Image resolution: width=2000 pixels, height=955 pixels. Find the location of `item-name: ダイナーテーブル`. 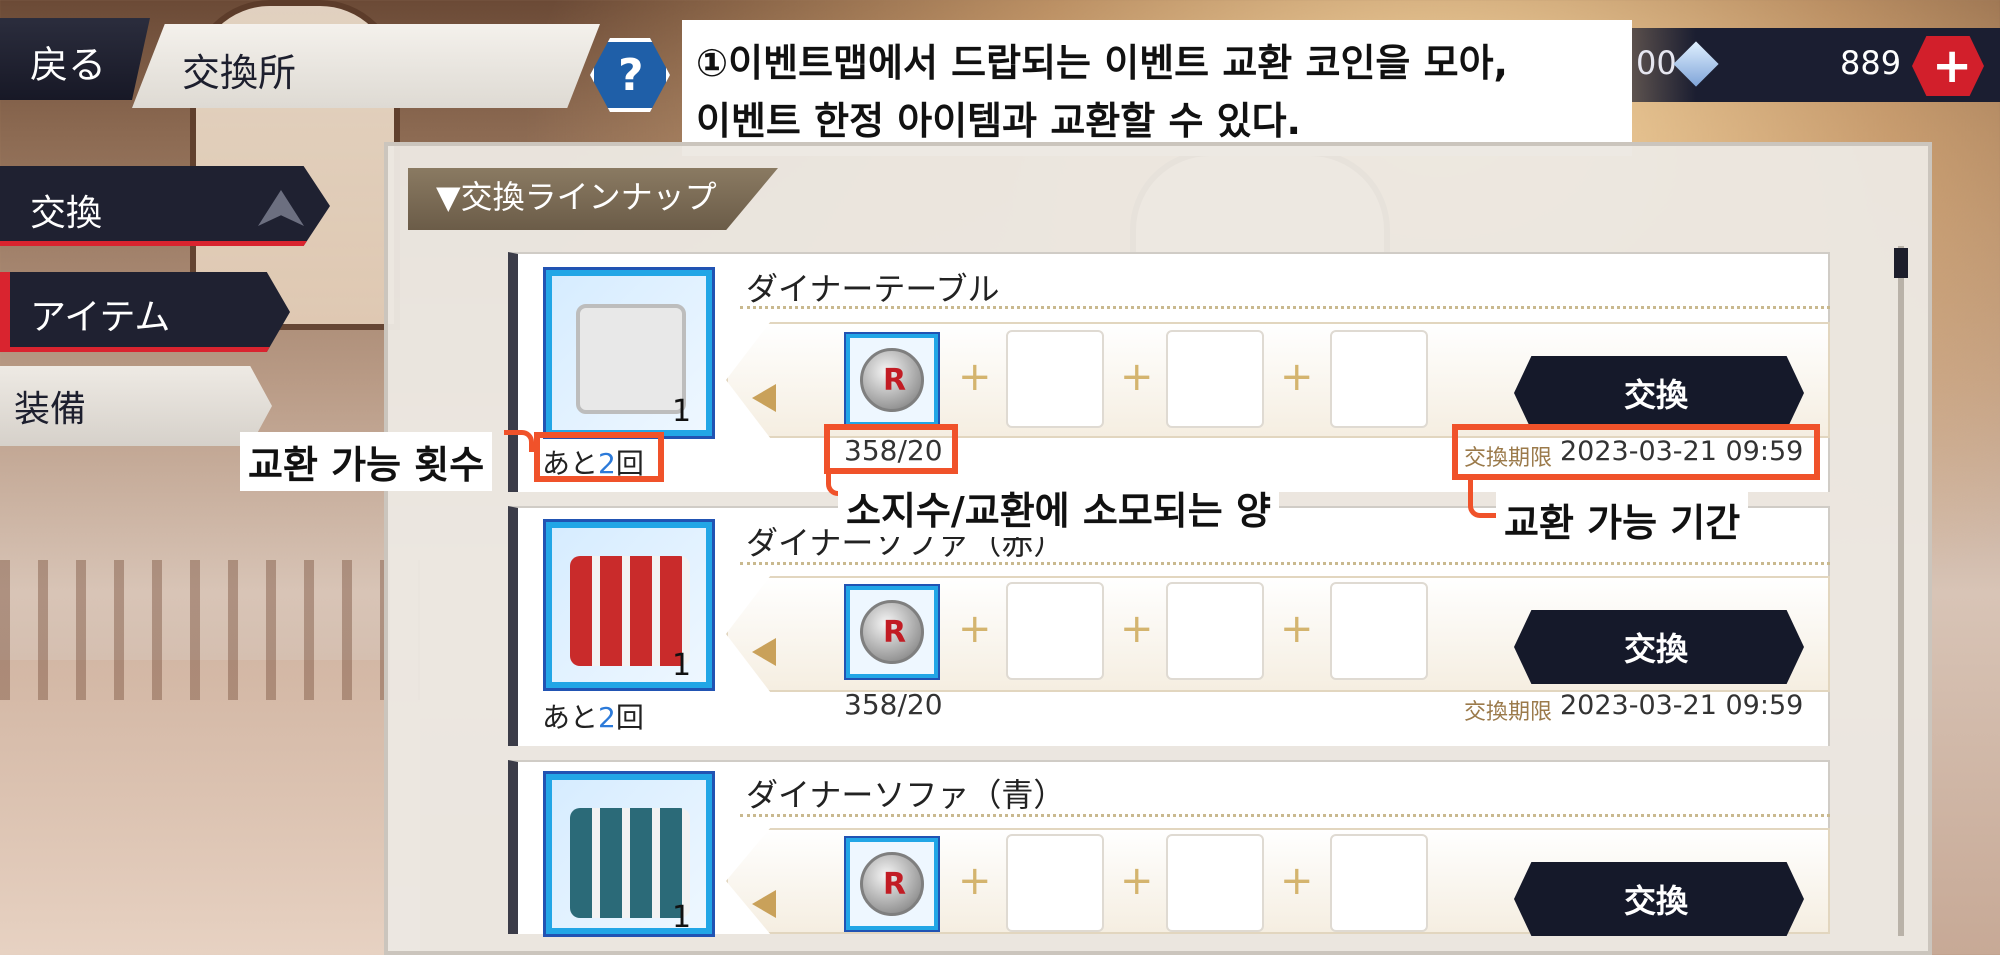

item-name: ダイナーテーブル is located at coordinates (873, 289).